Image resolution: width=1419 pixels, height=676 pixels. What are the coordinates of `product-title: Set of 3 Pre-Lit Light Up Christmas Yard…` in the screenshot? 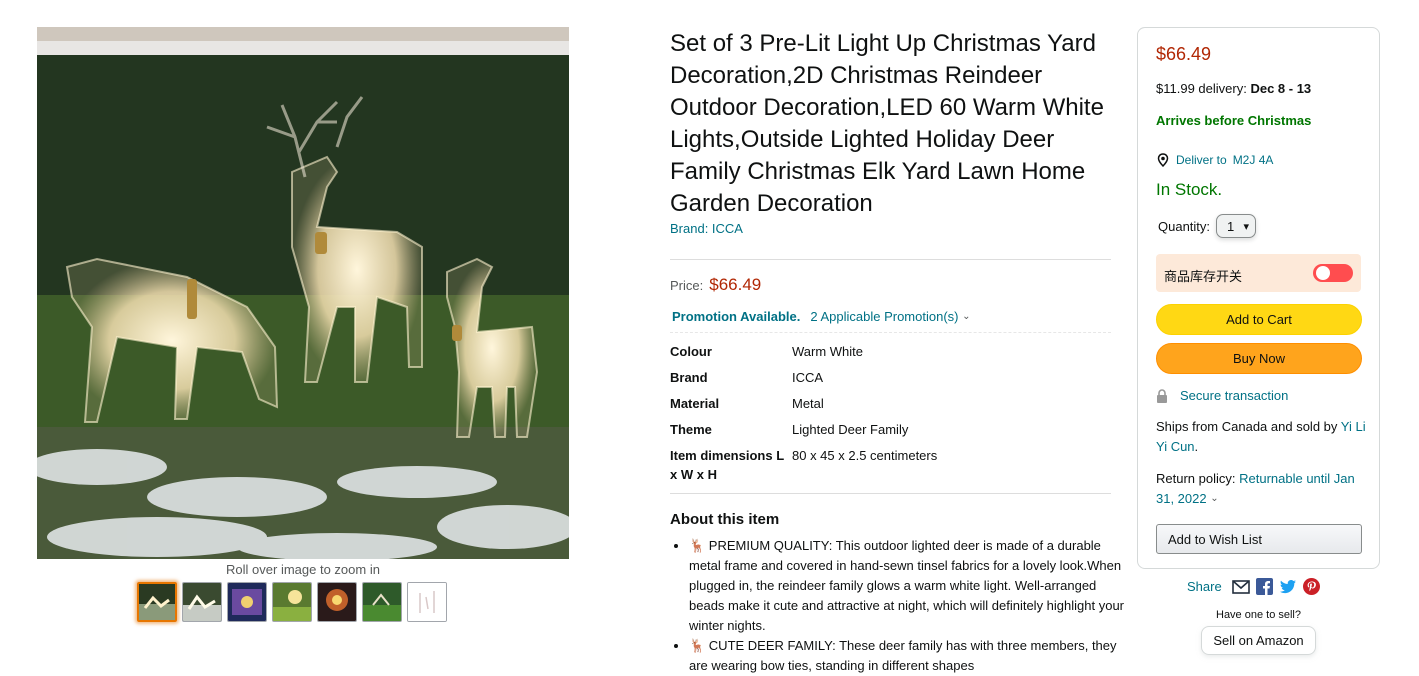 It's located at (887, 123).